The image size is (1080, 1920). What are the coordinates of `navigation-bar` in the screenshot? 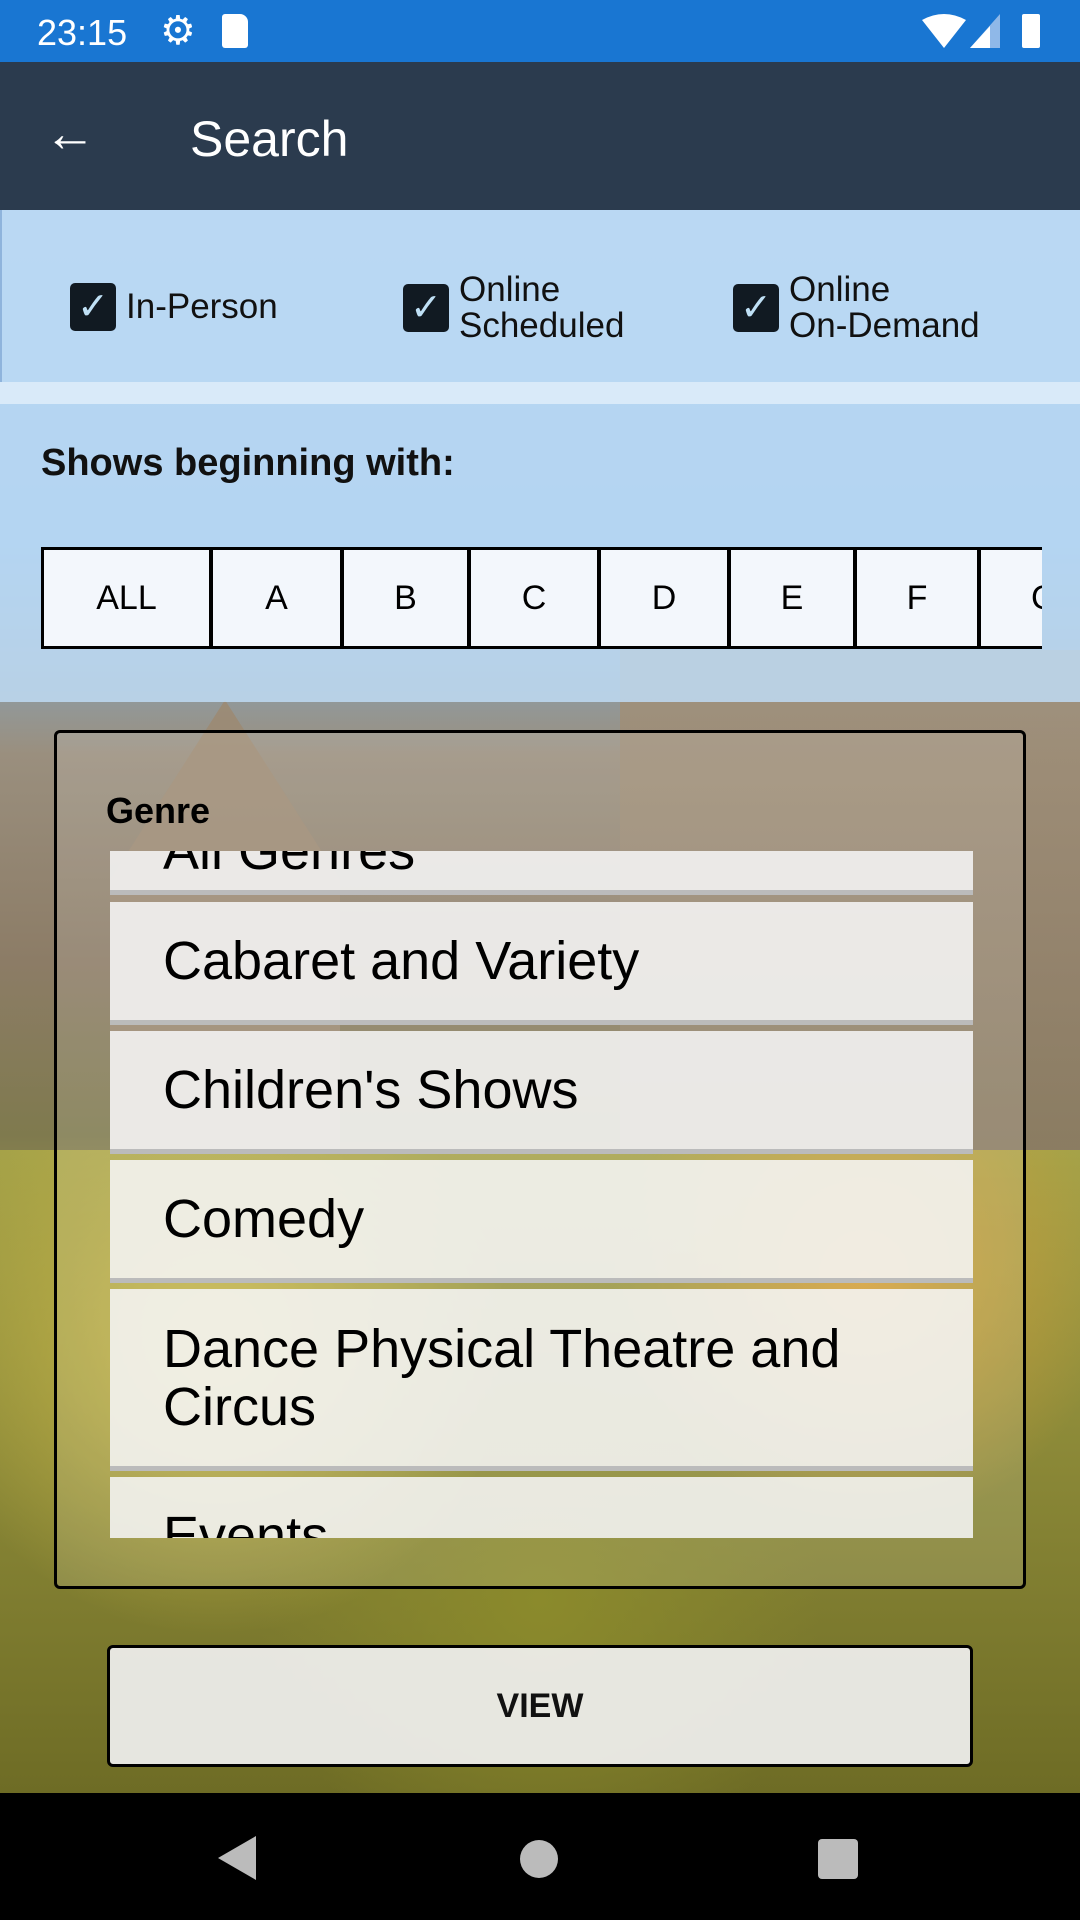 It's located at (540, 1856).